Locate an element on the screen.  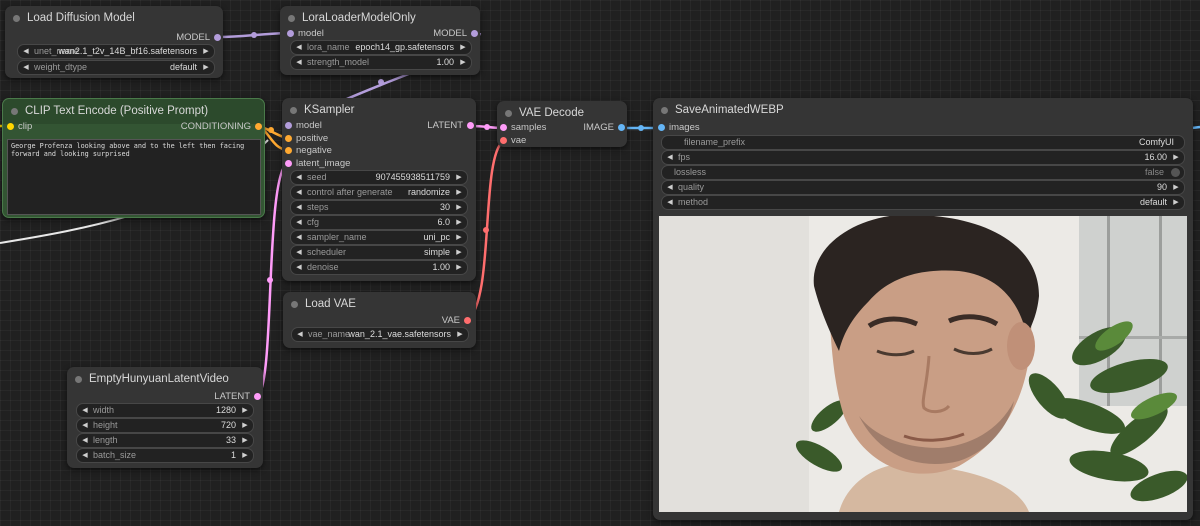
node-title: Load Diffusion Model is located at coordinates (114, 18).